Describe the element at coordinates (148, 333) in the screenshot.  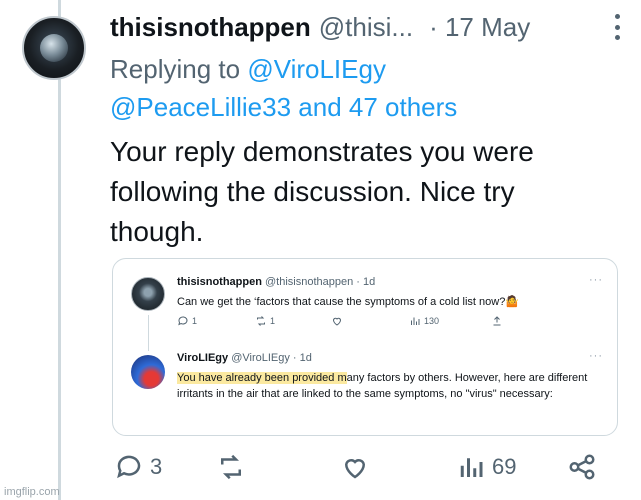
I see `quoted-thread-line` at that location.